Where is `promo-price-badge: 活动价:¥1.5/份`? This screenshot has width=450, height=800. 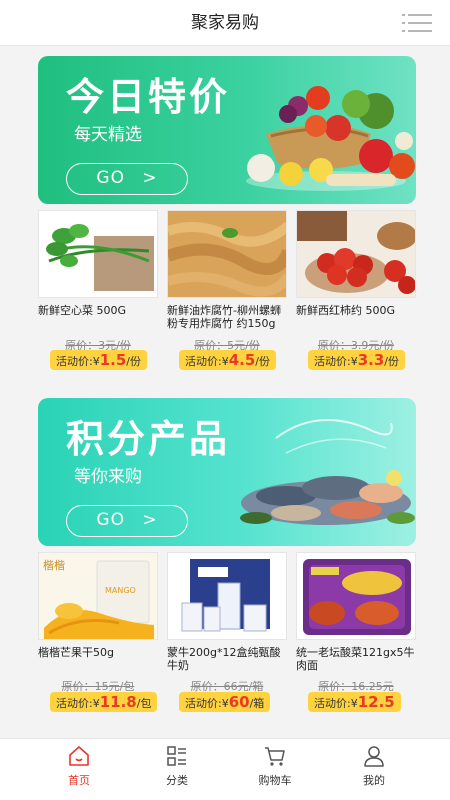 promo-price-badge: 活动价:¥1.5/份 is located at coordinates (99, 360).